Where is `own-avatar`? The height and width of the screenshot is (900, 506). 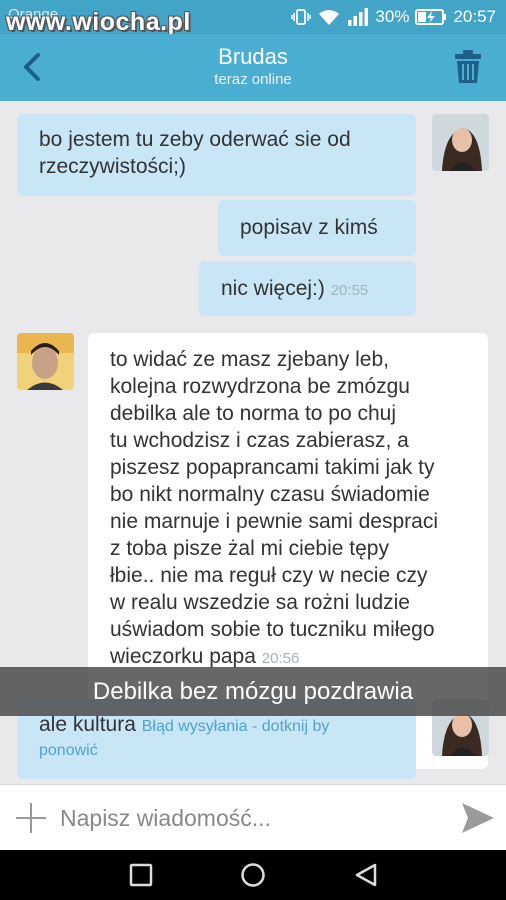
own-avatar is located at coordinates (460, 142).